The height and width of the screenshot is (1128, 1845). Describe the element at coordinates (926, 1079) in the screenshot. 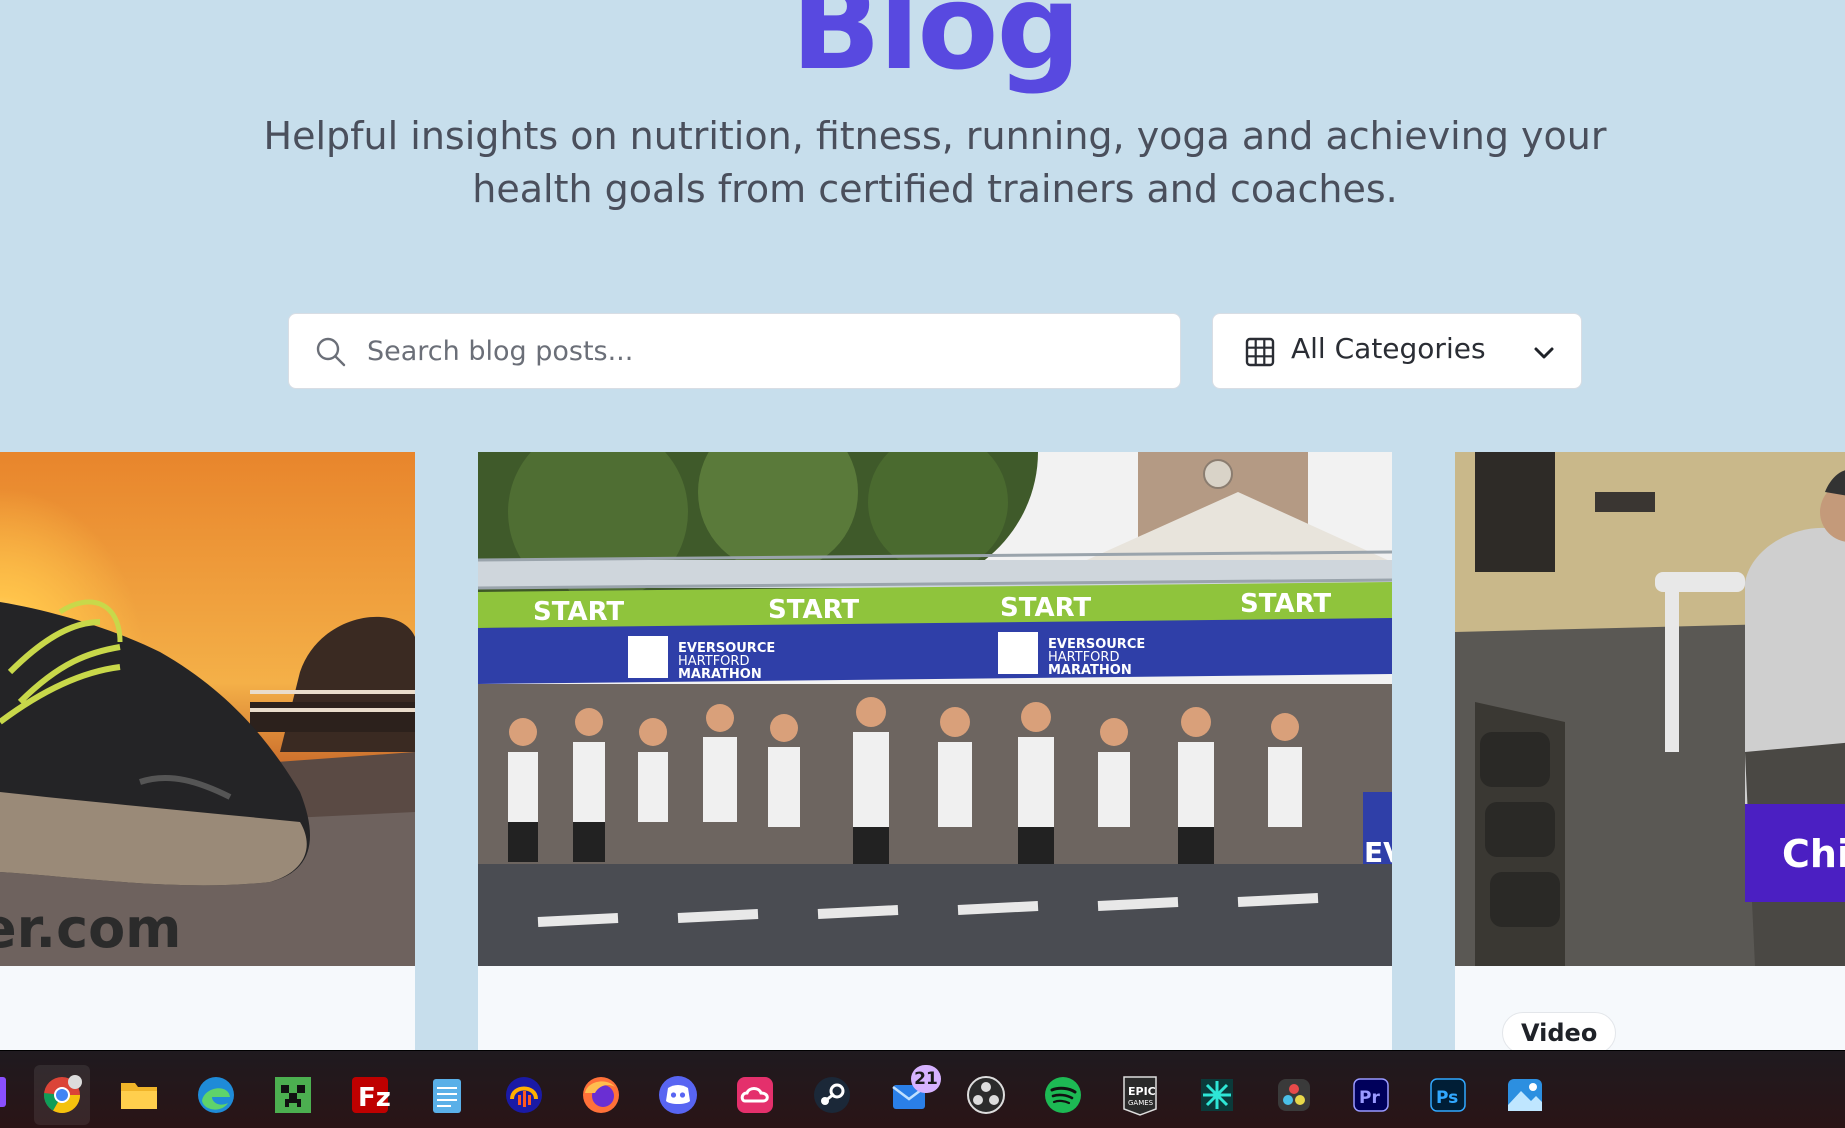

I see `mail-unread-badge: 21` at that location.